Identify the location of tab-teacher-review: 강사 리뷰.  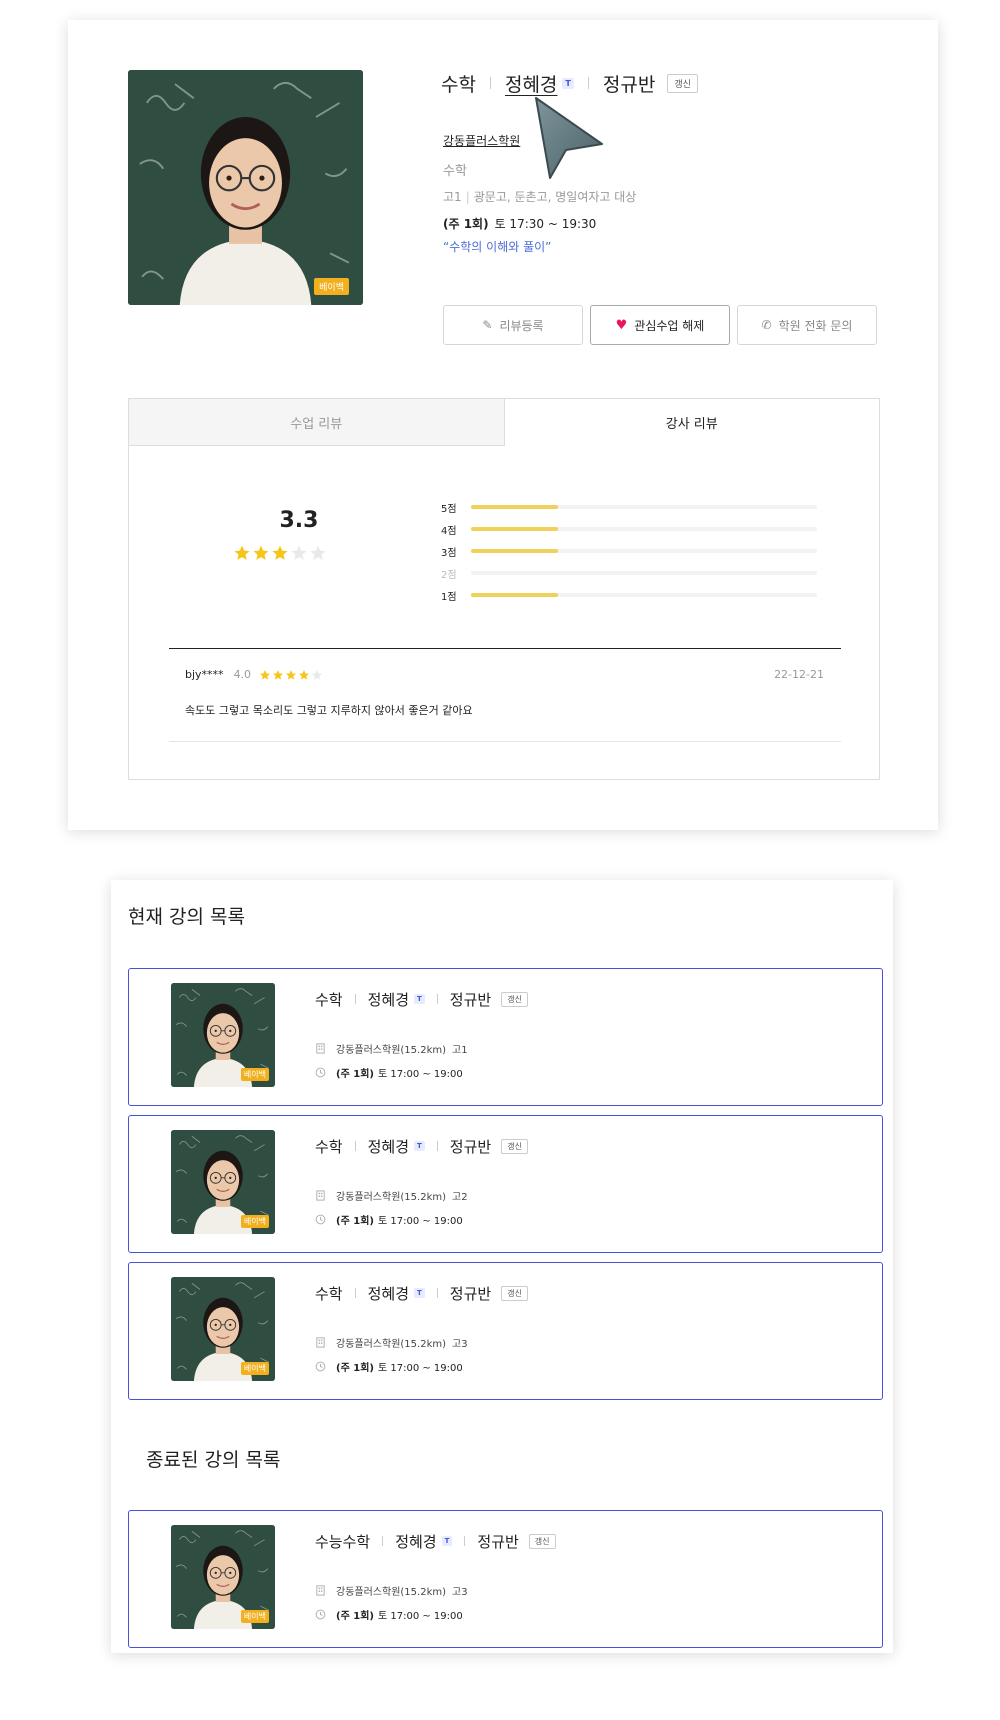
(692, 422).